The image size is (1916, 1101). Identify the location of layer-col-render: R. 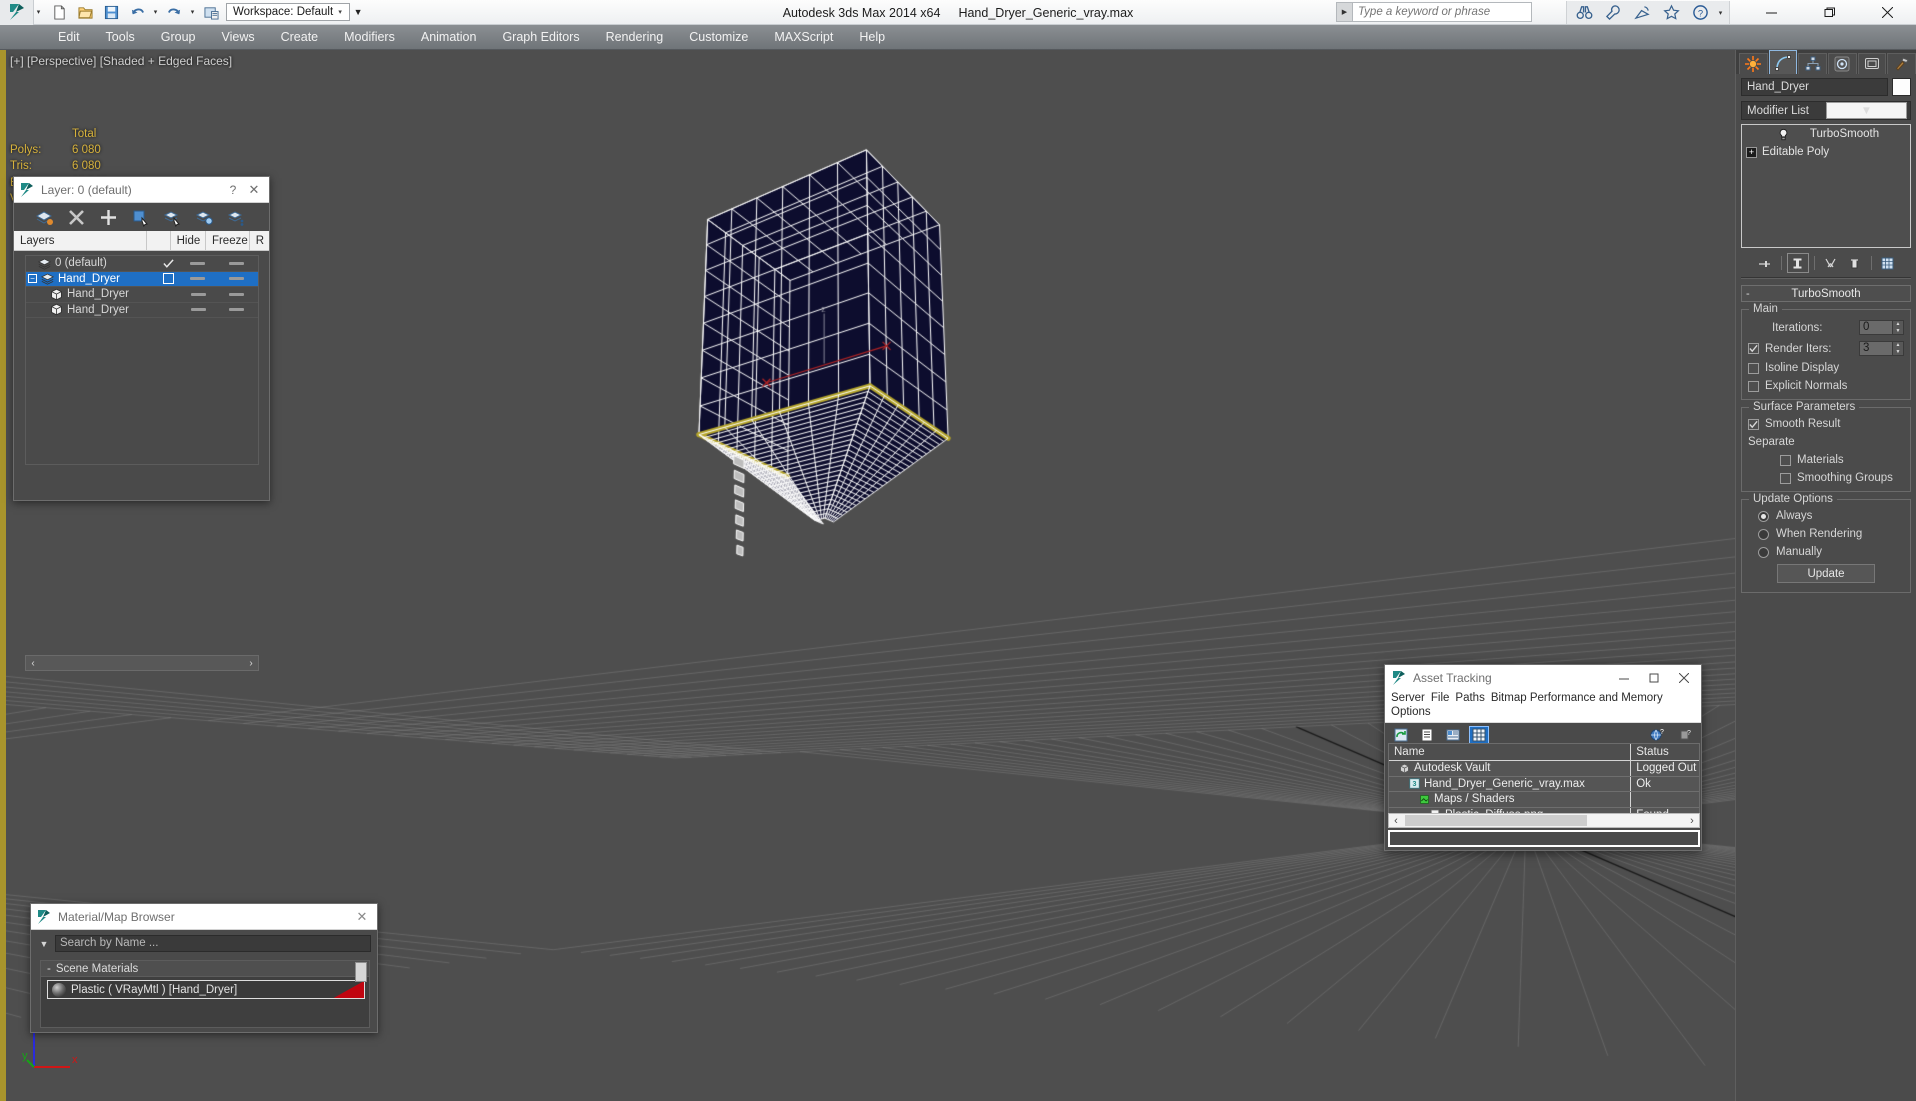
(259, 241).